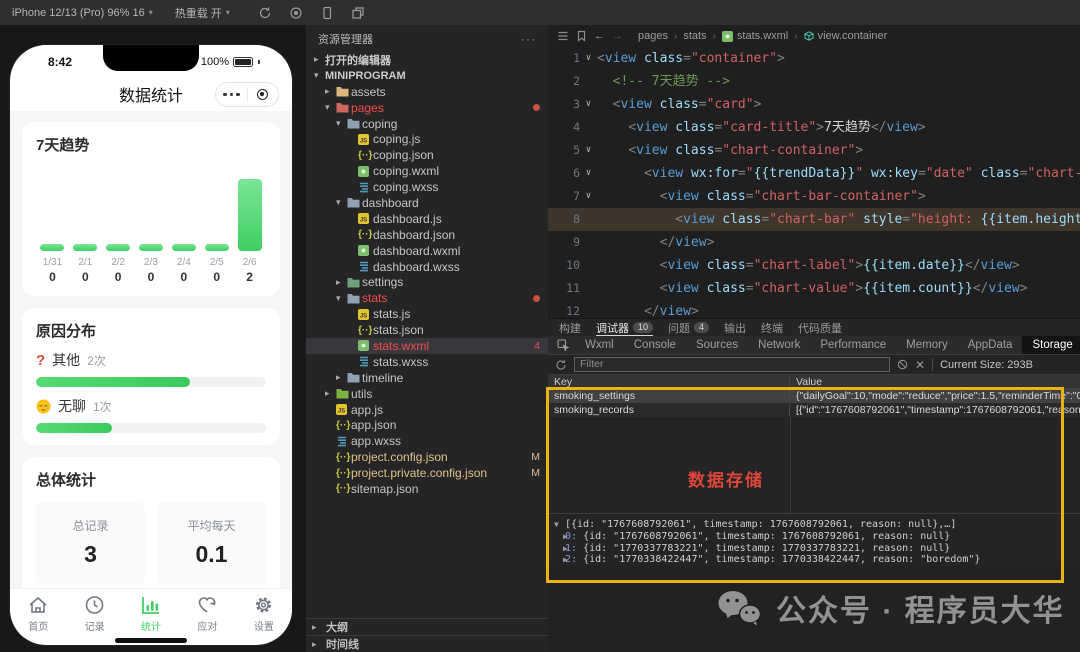 The width and height of the screenshot is (1080, 652). I want to click on tabbar-item-应对: 应对, so click(207, 613).